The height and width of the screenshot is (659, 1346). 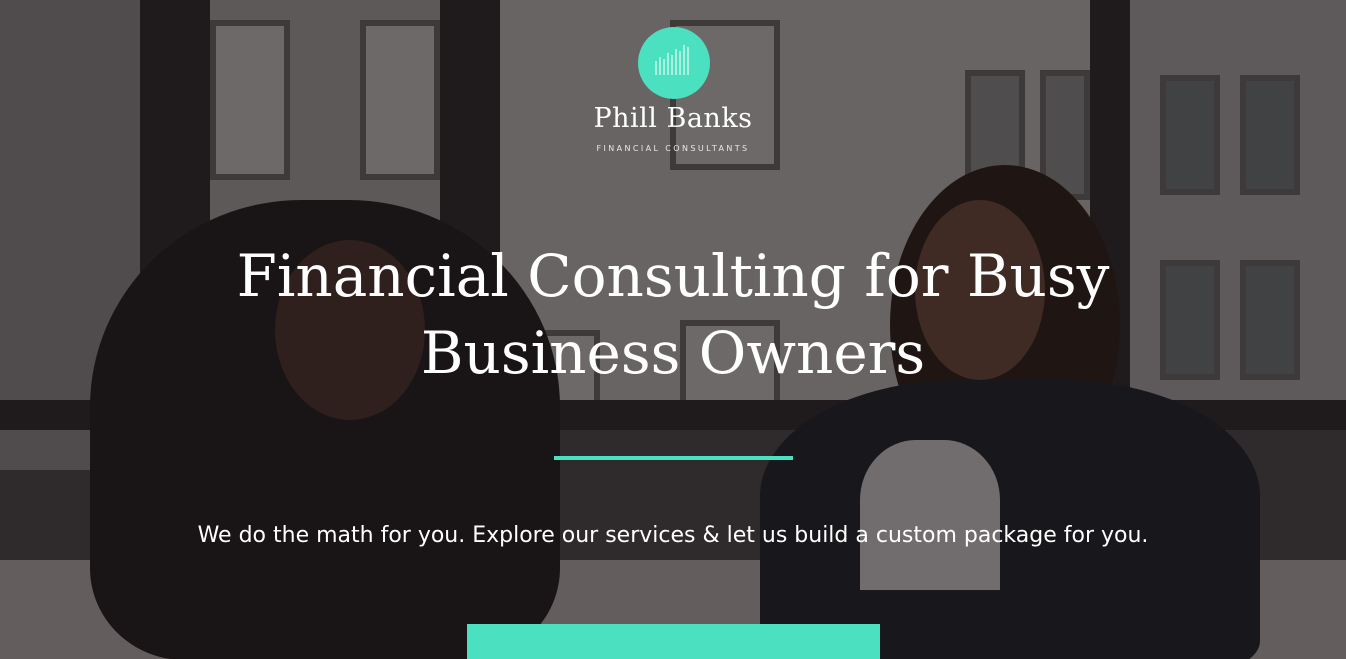 What do you see at coordinates (673, 148) in the screenshot?
I see `brand-tagline: FINANCIAL CONSULTANTS` at bounding box center [673, 148].